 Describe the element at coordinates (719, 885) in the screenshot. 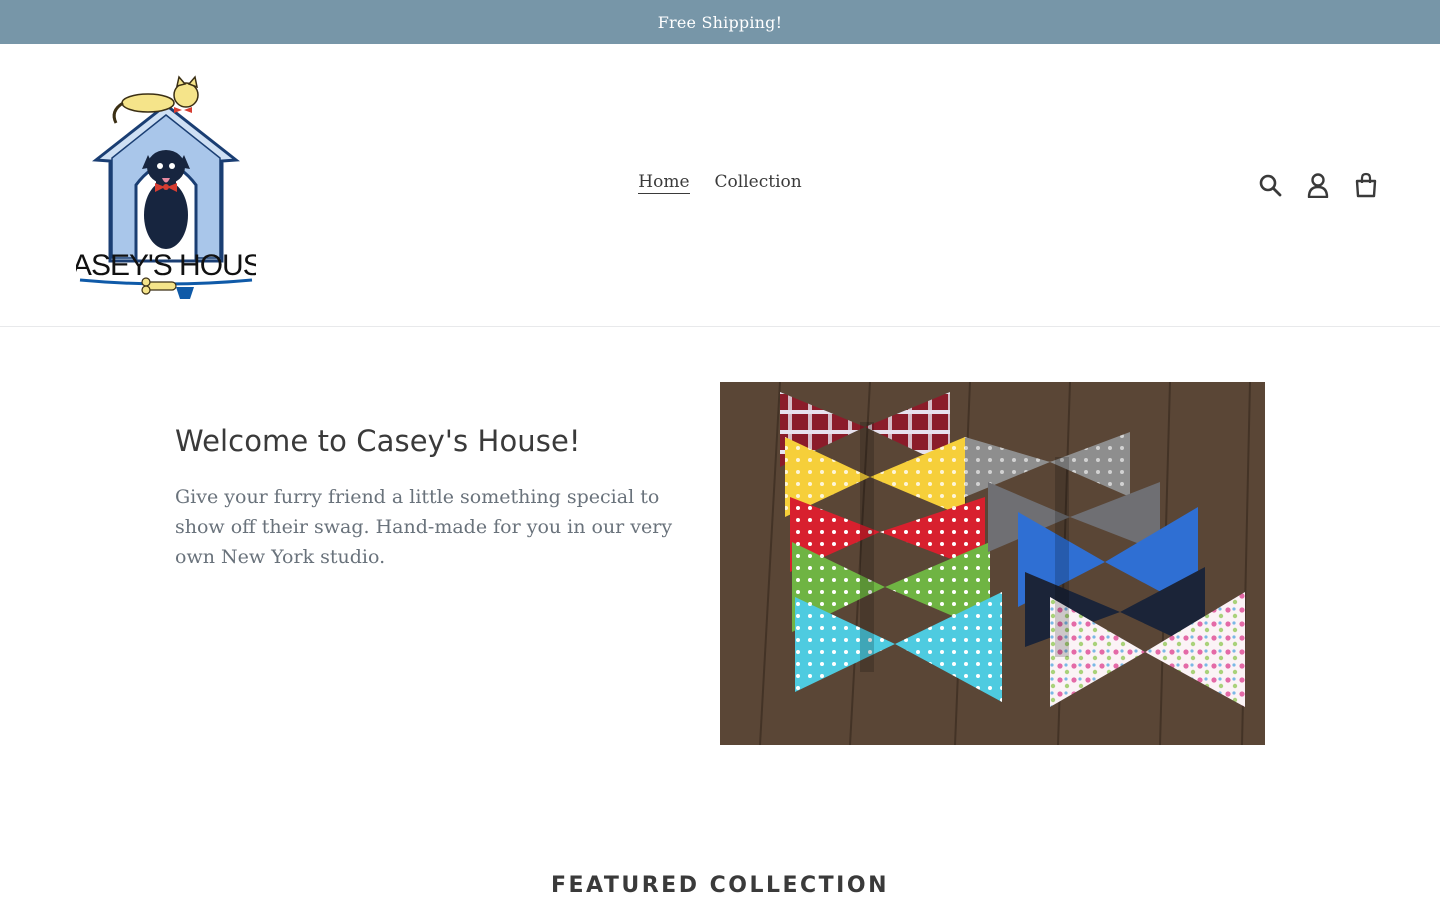

I see `featured-collection-title: FEATURED COLLECTION` at that location.